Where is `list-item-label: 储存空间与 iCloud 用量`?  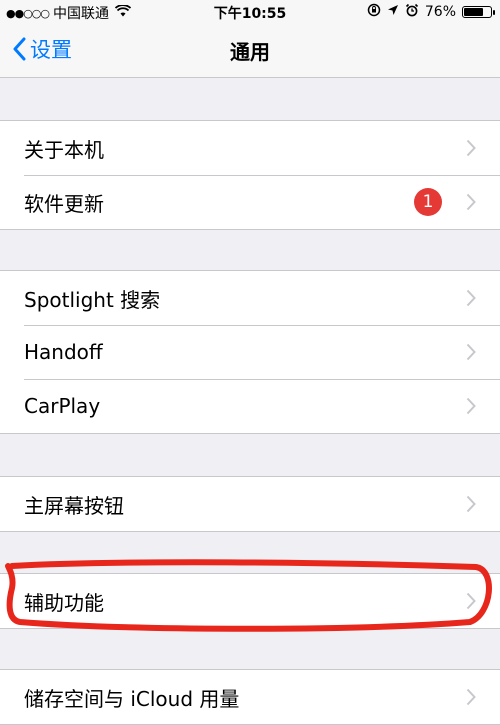
list-item-label: 储存空间与 iCloud 用量 is located at coordinates (132, 698).